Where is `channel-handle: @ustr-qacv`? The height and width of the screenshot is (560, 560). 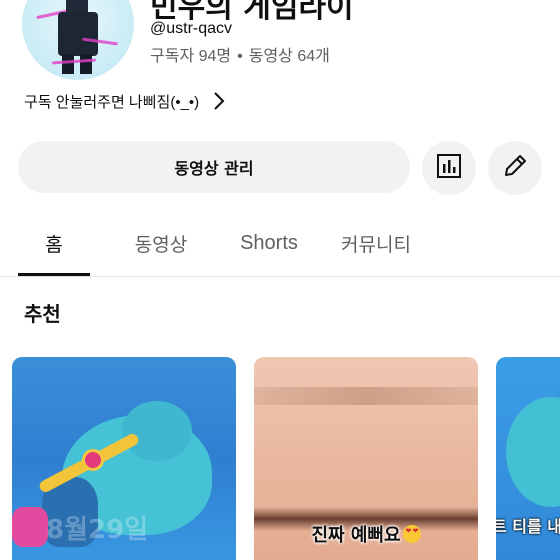 channel-handle: @ustr-qacv is located at coordinates (191, 28).